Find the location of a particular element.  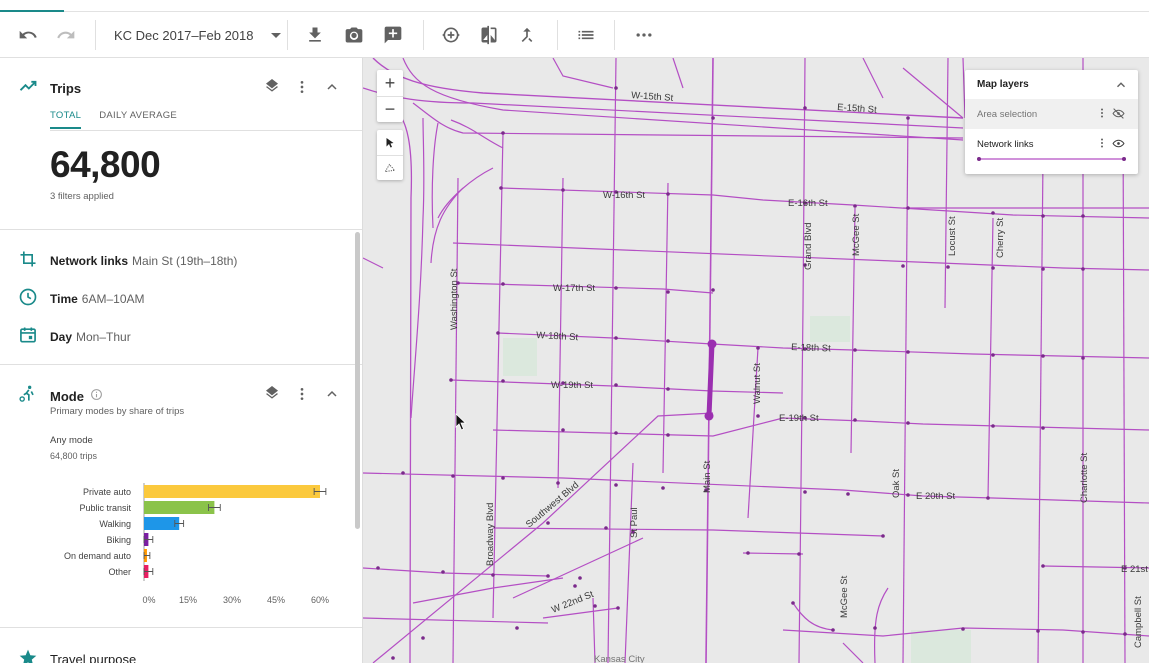

layer-network-links: Network links is located at coordinates (1051, 144).